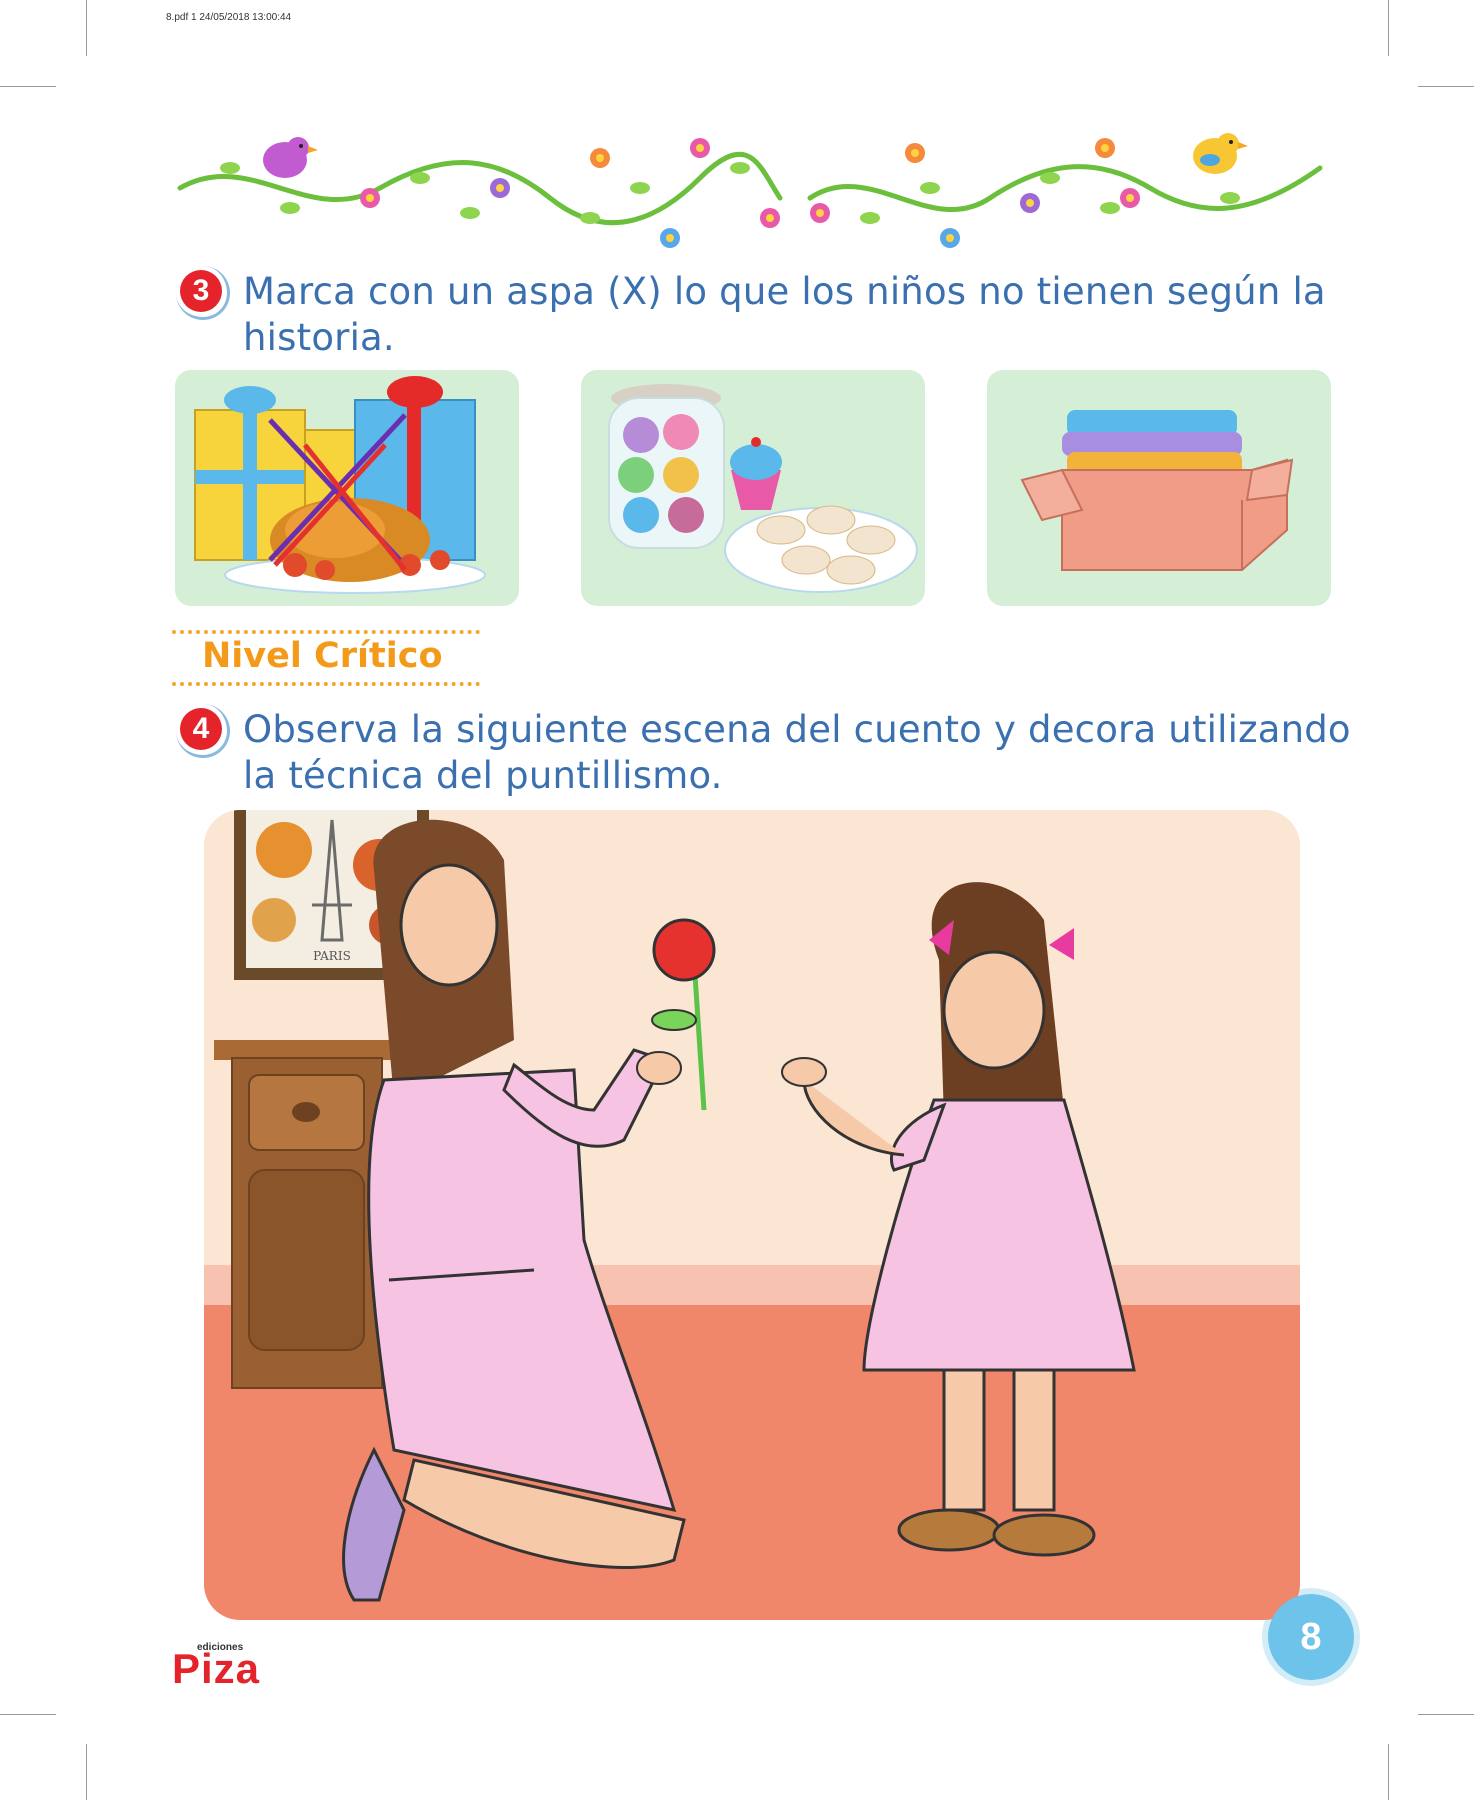  What do you see at coordinates (326, 684) in the screenshot?
I see `section-divider-bottom` at bounding box center [326, 684].